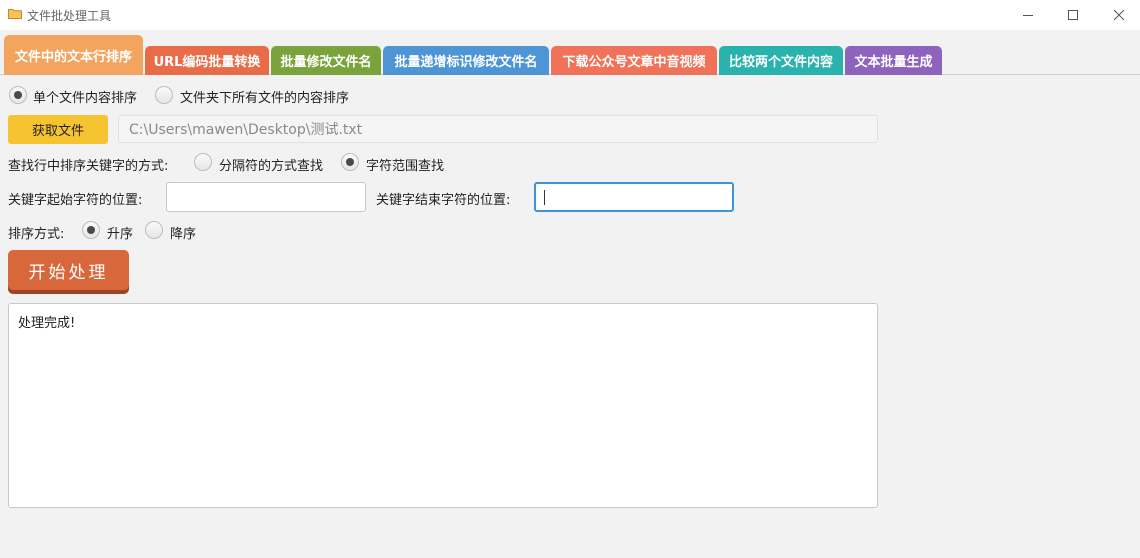 The image size is (1140, 558). What do you see at coordinates (47, 323) in the screenshot?
I see `output-text: 处理完成!` at bounding box center [47, 323].